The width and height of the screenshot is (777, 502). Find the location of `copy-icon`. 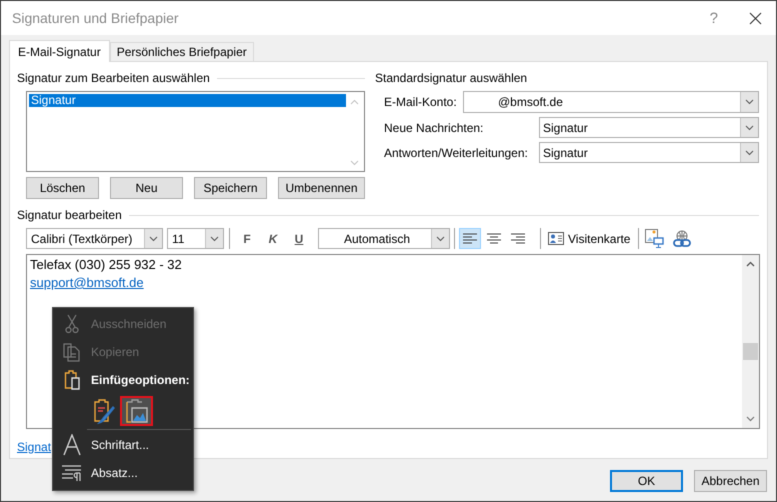

copy-icon is located at coordinates (72, 352).